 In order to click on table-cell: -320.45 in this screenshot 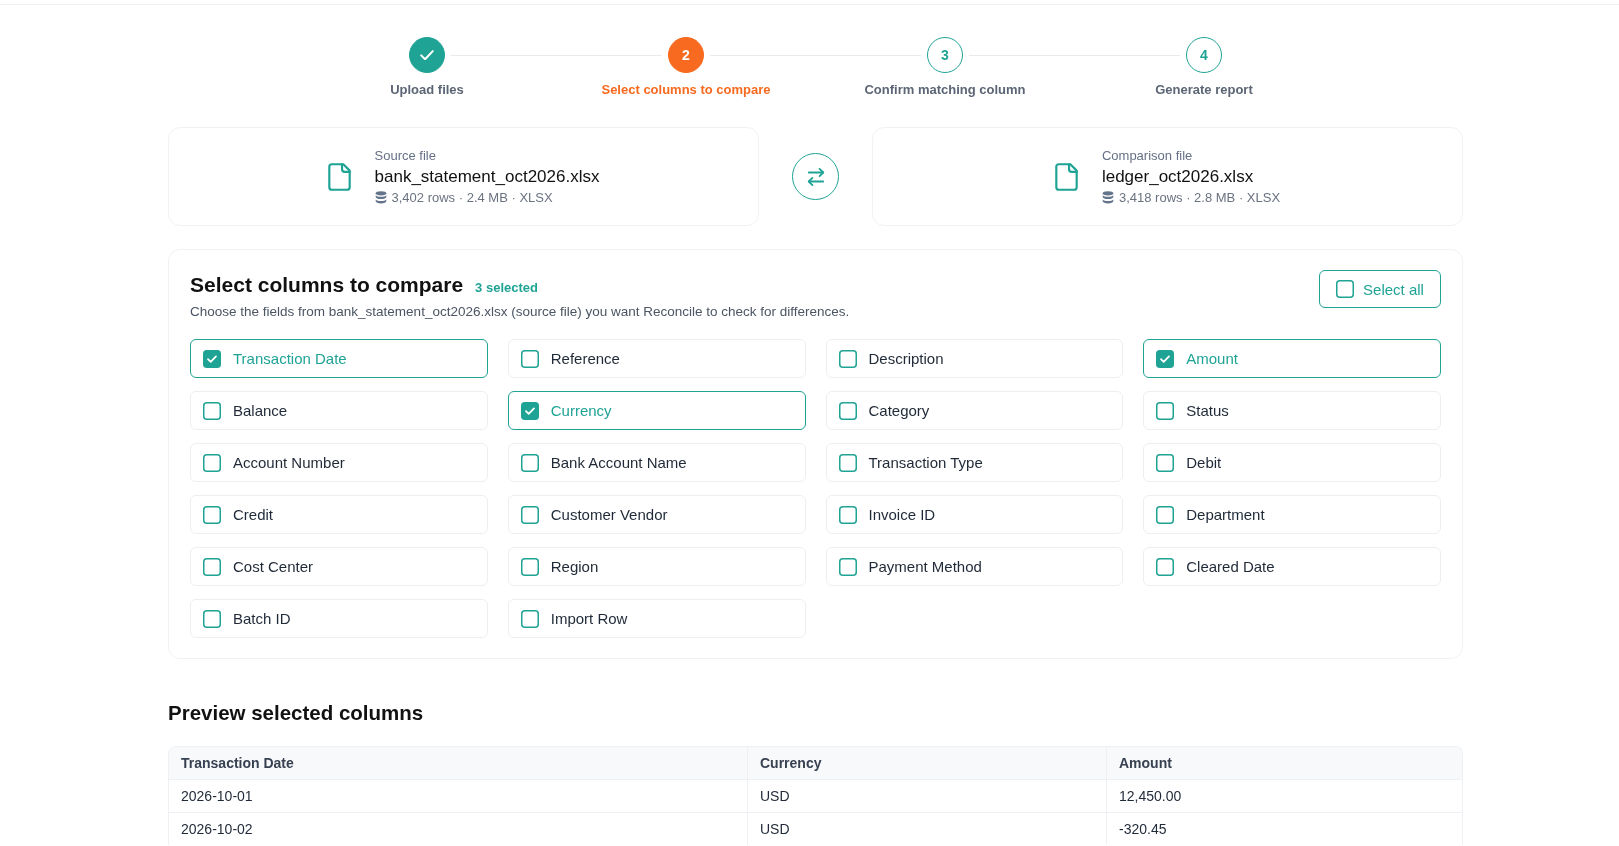, I will do `click(1284, 829)`.